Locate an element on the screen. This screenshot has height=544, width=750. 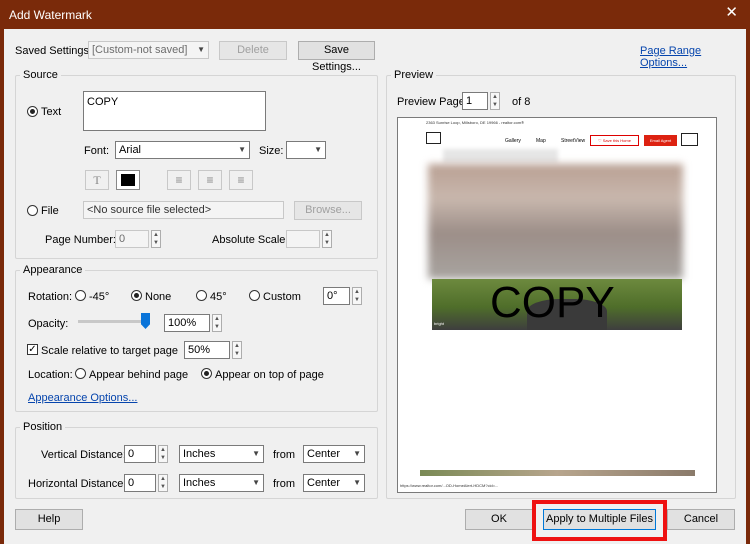
rotation-45-radio is located at coordinates (201, 295).